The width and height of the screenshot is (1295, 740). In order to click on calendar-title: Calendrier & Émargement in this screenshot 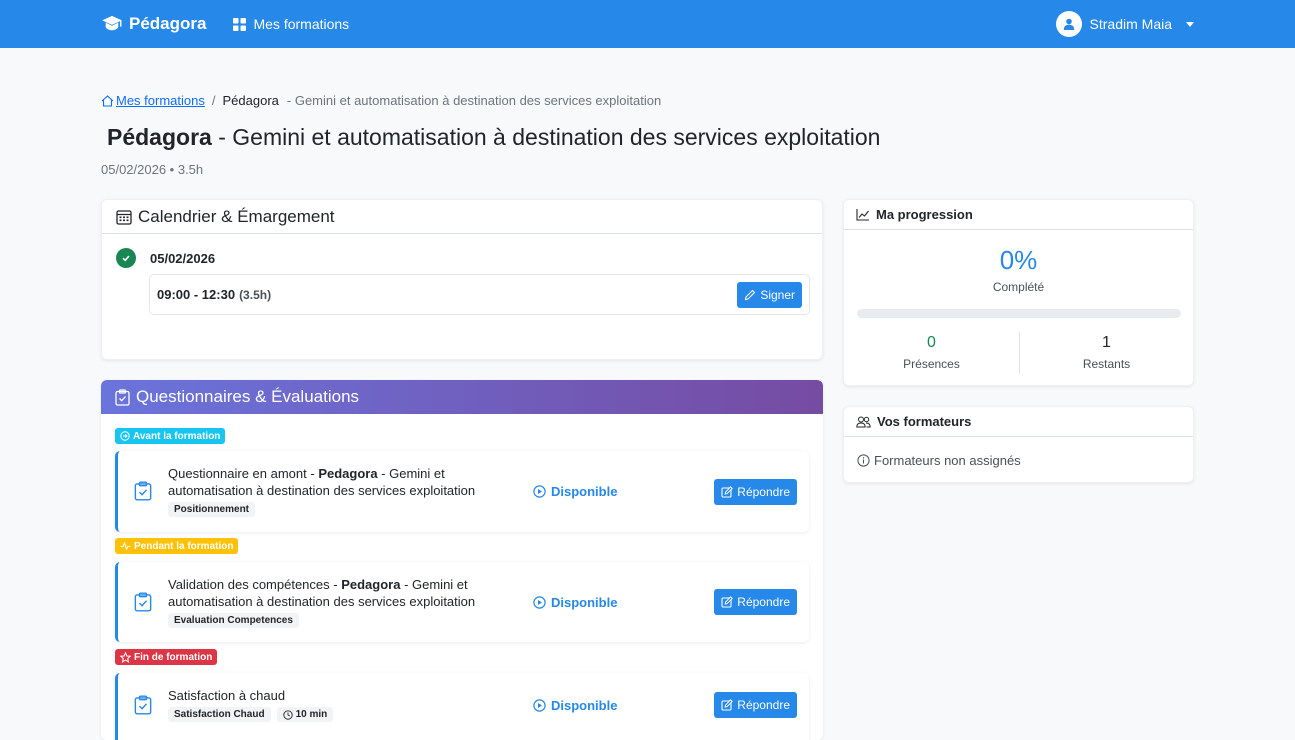, I will do `click(236, 216)`.